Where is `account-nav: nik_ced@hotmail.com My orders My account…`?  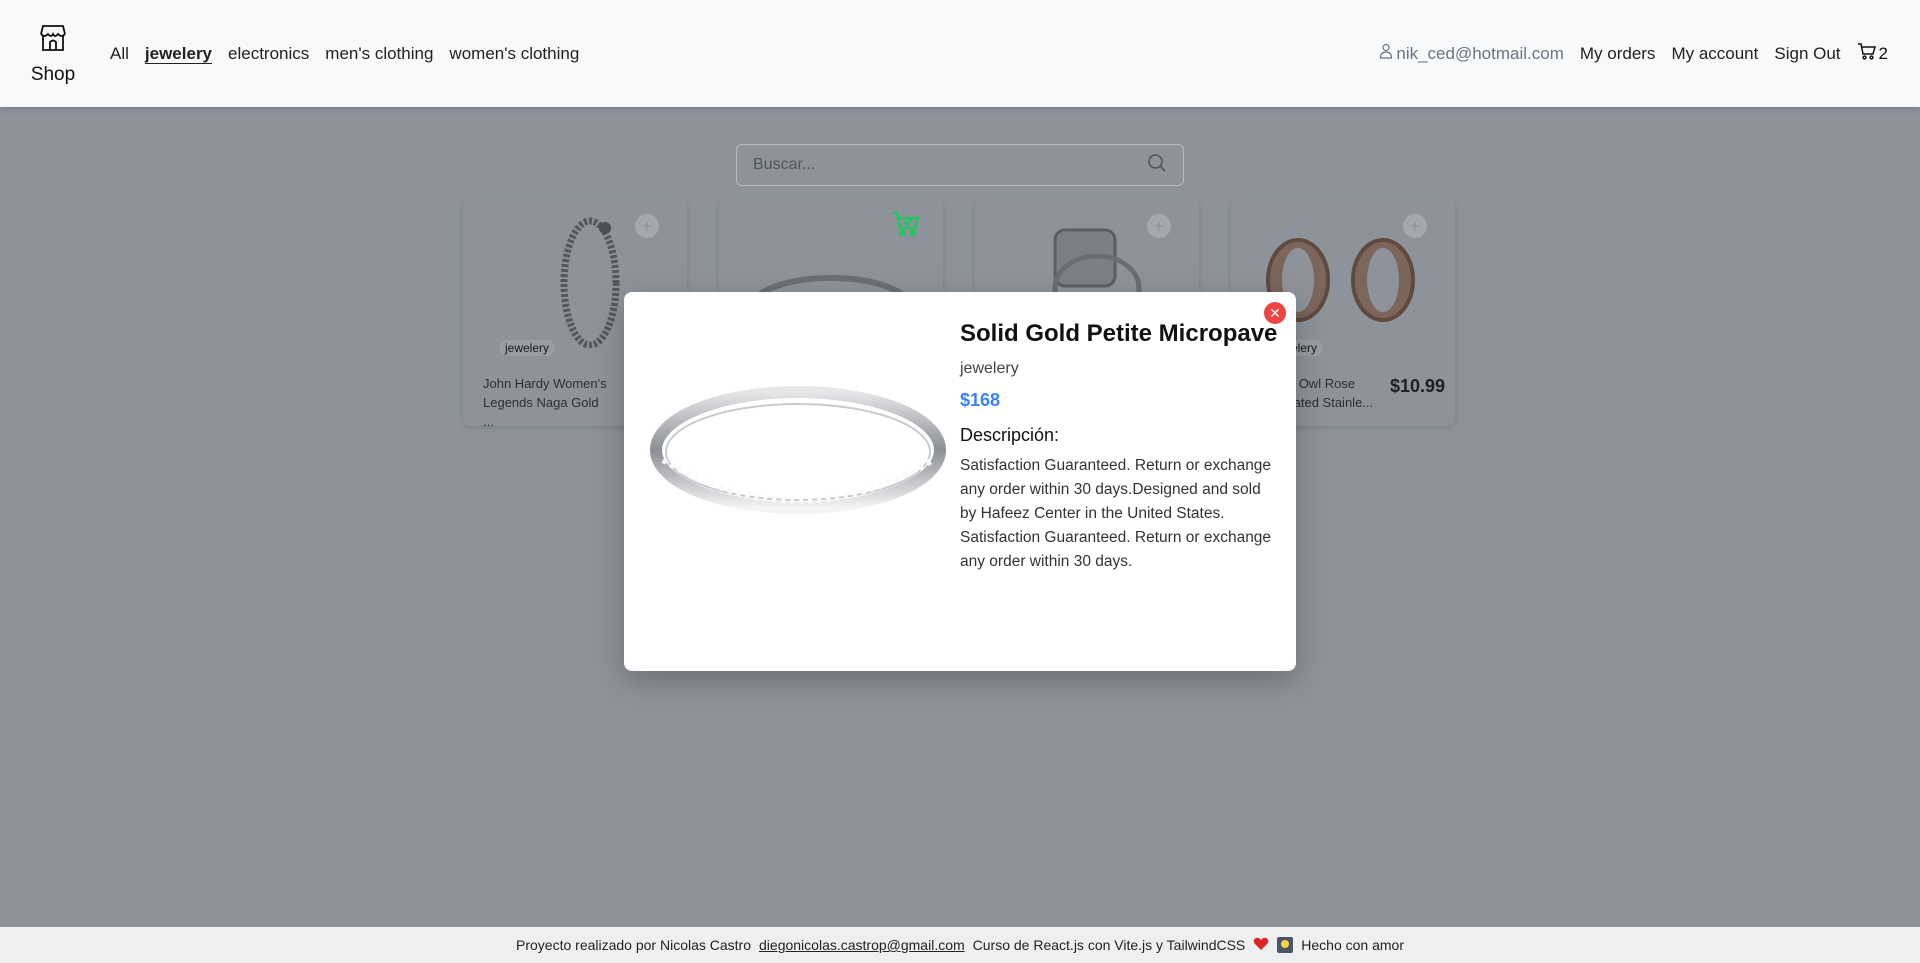 account-nav: nik_ced@hotmail.com My orders My account… is located at coordinates (1633, 53).